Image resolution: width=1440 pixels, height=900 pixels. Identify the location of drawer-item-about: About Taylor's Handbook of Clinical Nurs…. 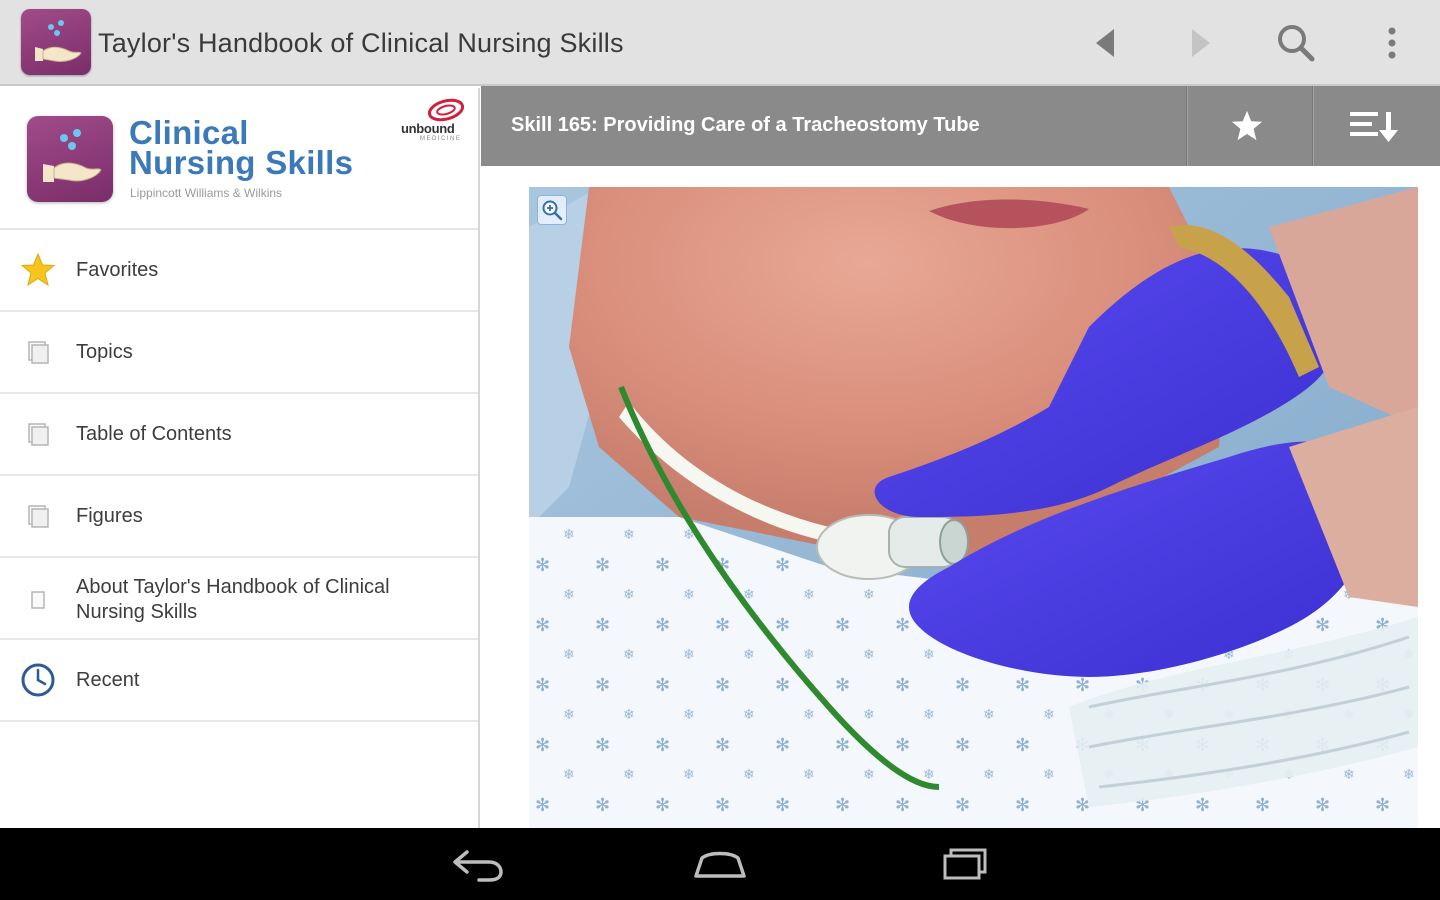
(239, 599).